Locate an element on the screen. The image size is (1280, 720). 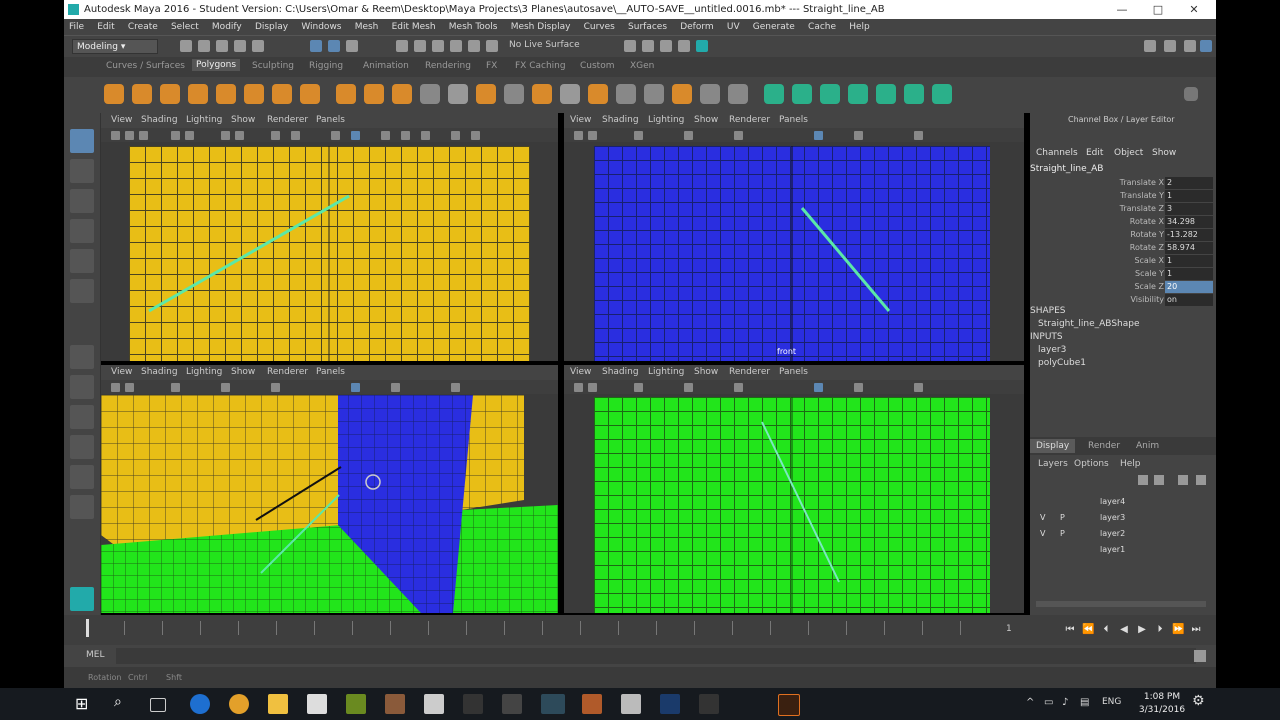
poly-torus-icon is located at coordinates (254, 94).